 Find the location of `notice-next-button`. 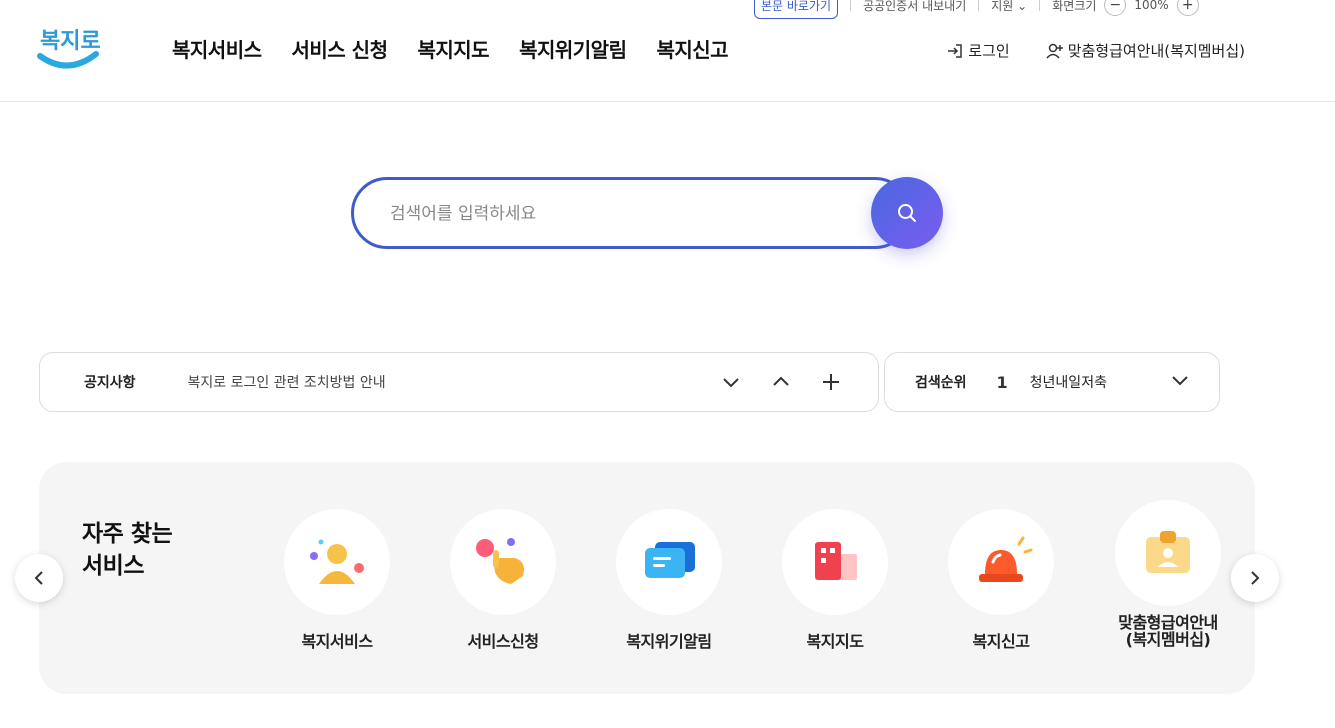

notice-next-button is located at coordinates (731, 382).